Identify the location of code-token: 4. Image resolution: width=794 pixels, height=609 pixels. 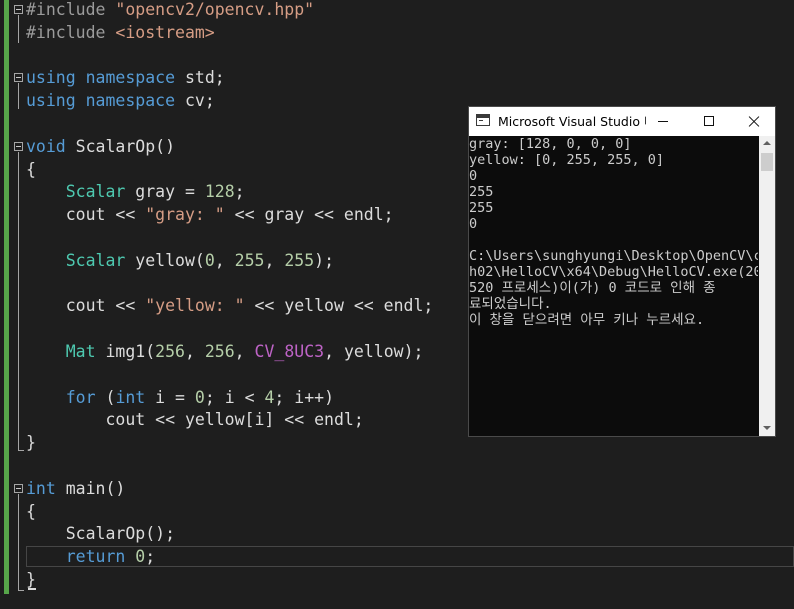
(269, 397).